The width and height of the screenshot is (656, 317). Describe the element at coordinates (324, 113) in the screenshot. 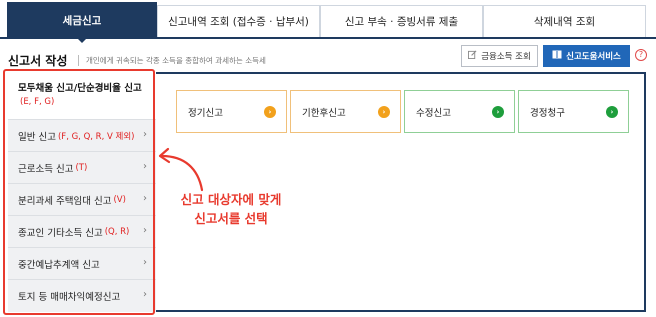

I see `option-label: 기한후신고` at that location.